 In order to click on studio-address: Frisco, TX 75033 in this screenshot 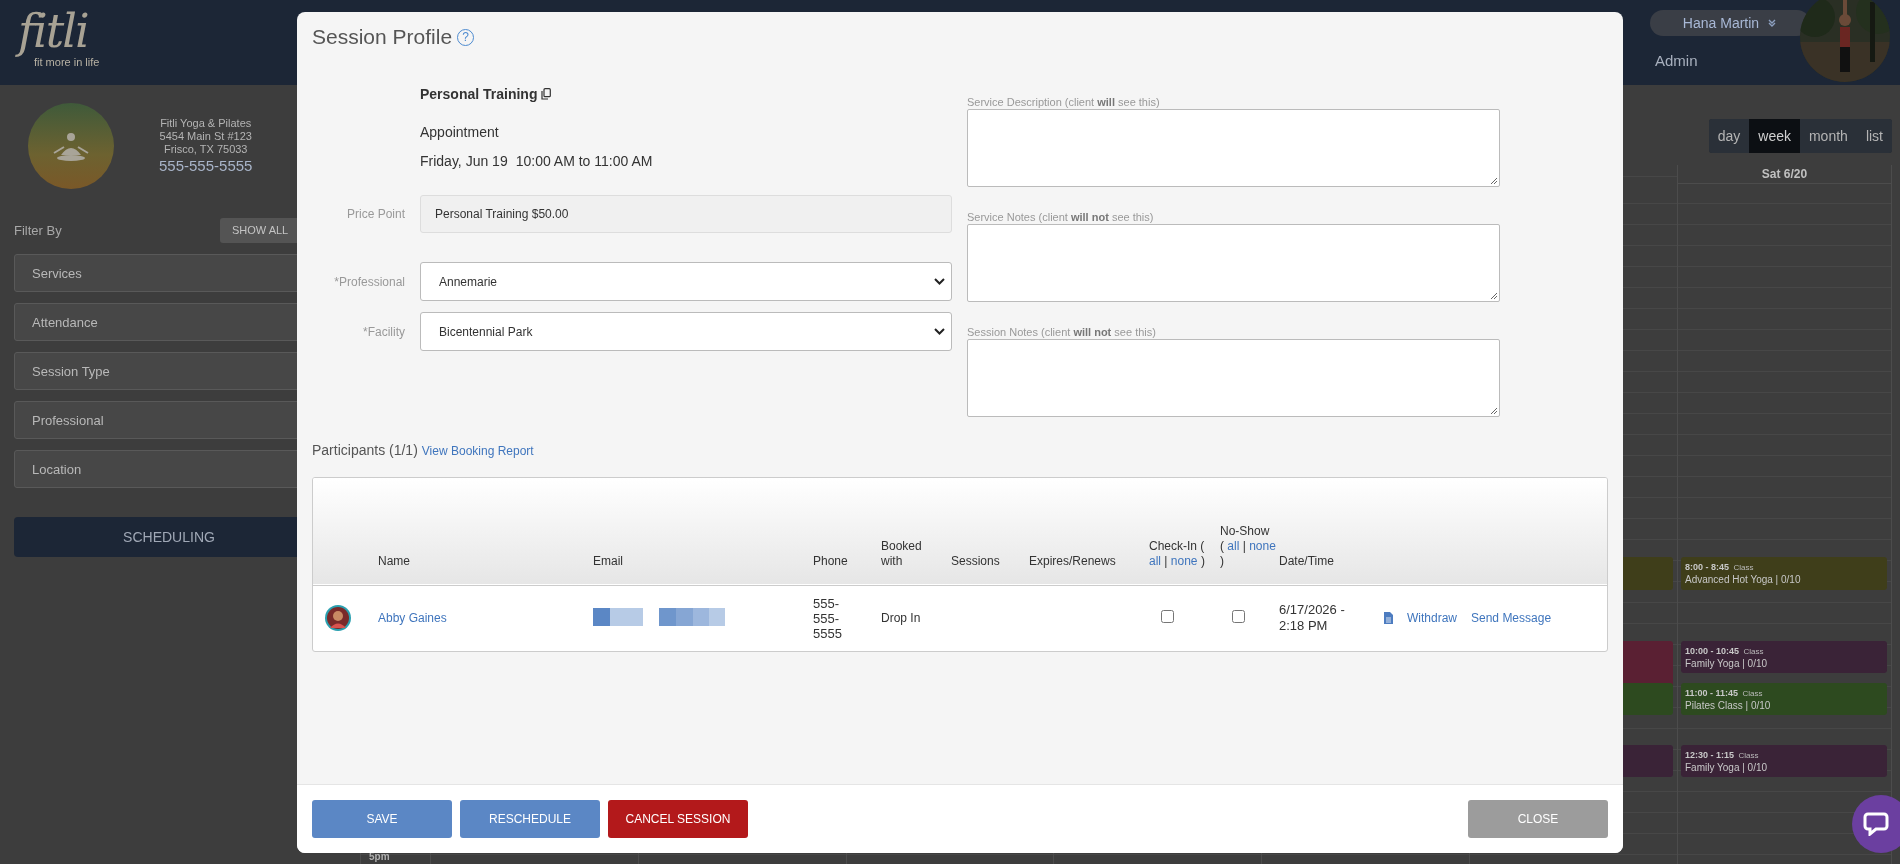, I will do `click(205, 149)`.